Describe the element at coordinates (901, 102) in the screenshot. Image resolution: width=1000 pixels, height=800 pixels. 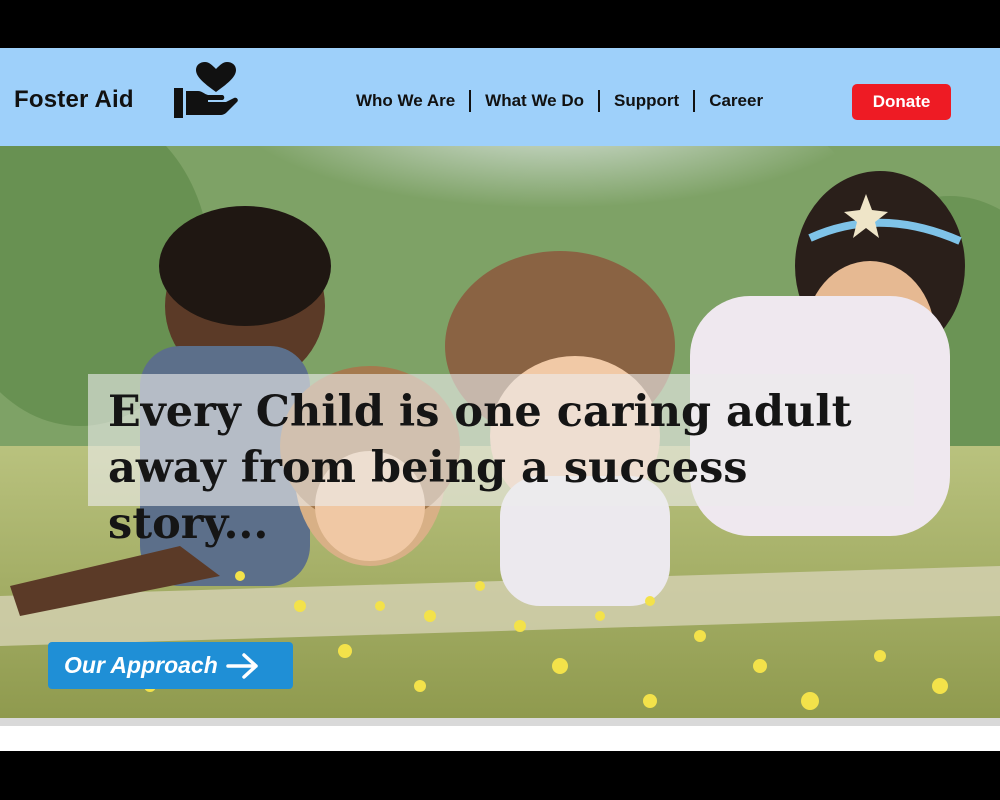
I see `donate-button: Donate` at that location.